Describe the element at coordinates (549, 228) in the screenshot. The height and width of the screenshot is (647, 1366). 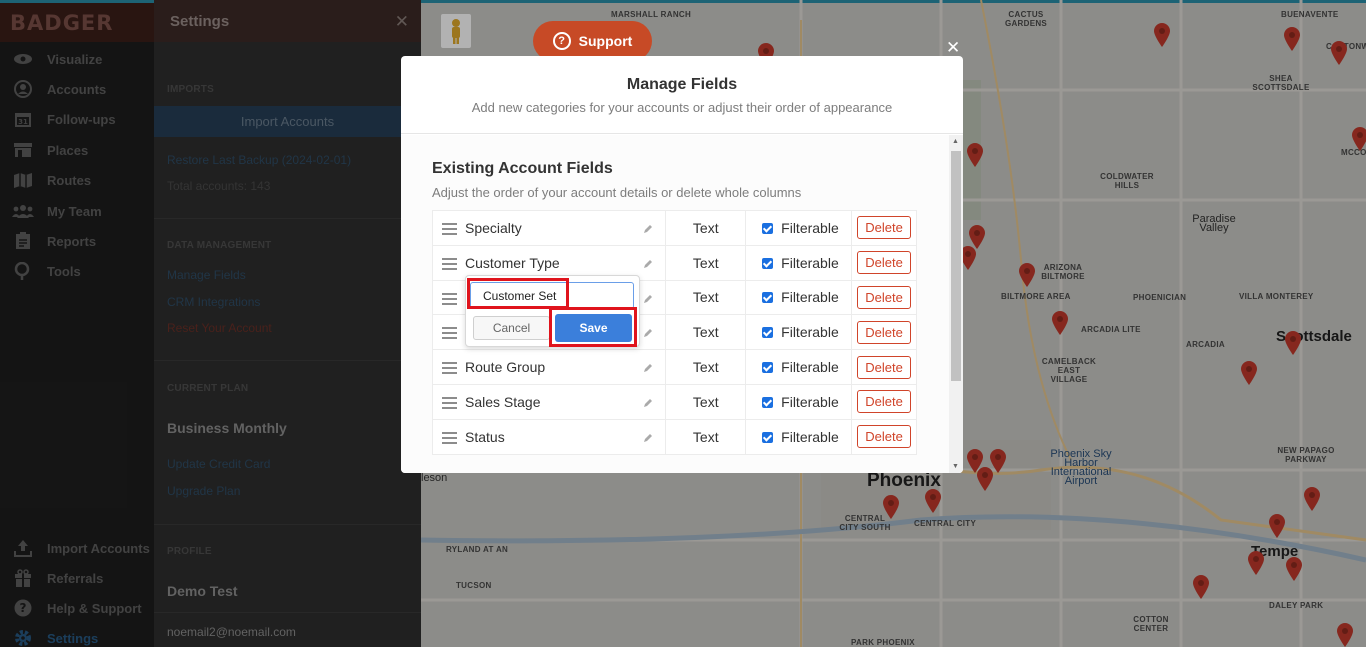
I see `field-name-cell: Specialty` at that location.